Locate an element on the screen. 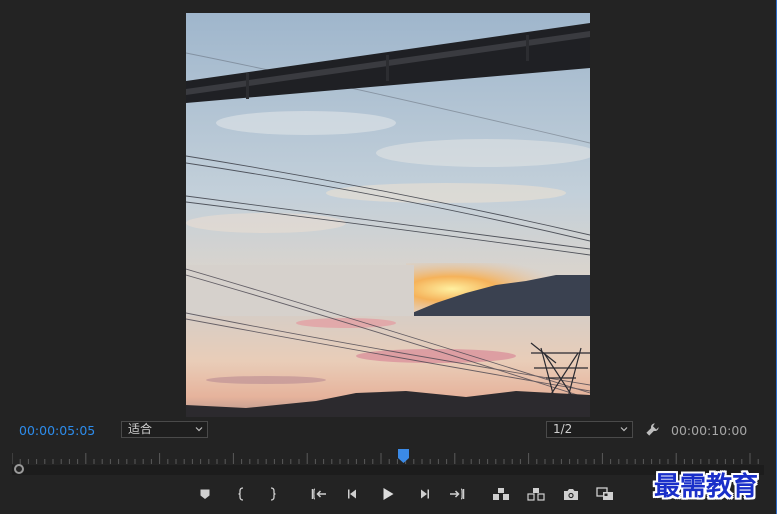  go-to-out-button is located at coordinates (457, 494).